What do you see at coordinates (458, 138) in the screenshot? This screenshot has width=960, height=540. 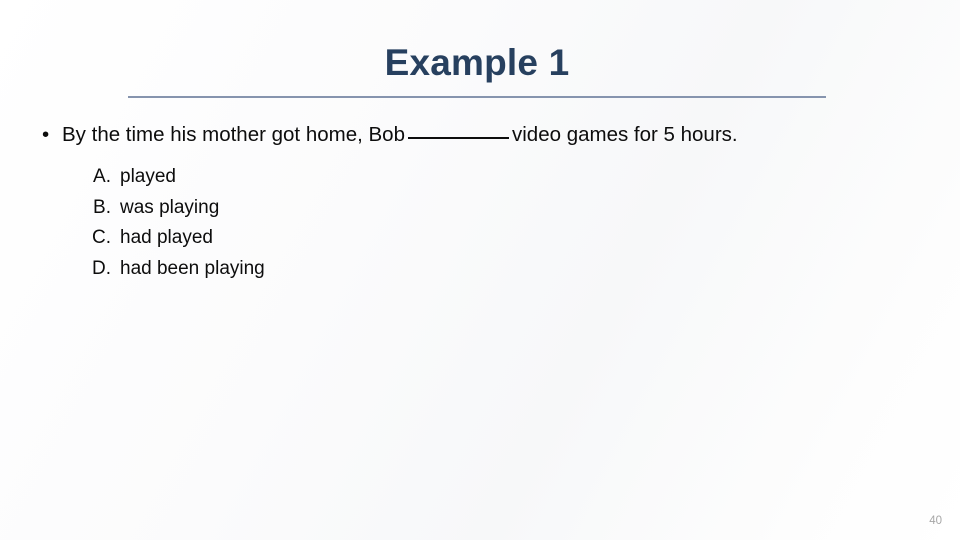 I see `fill-in-blank` at bounding box center [458, 138].